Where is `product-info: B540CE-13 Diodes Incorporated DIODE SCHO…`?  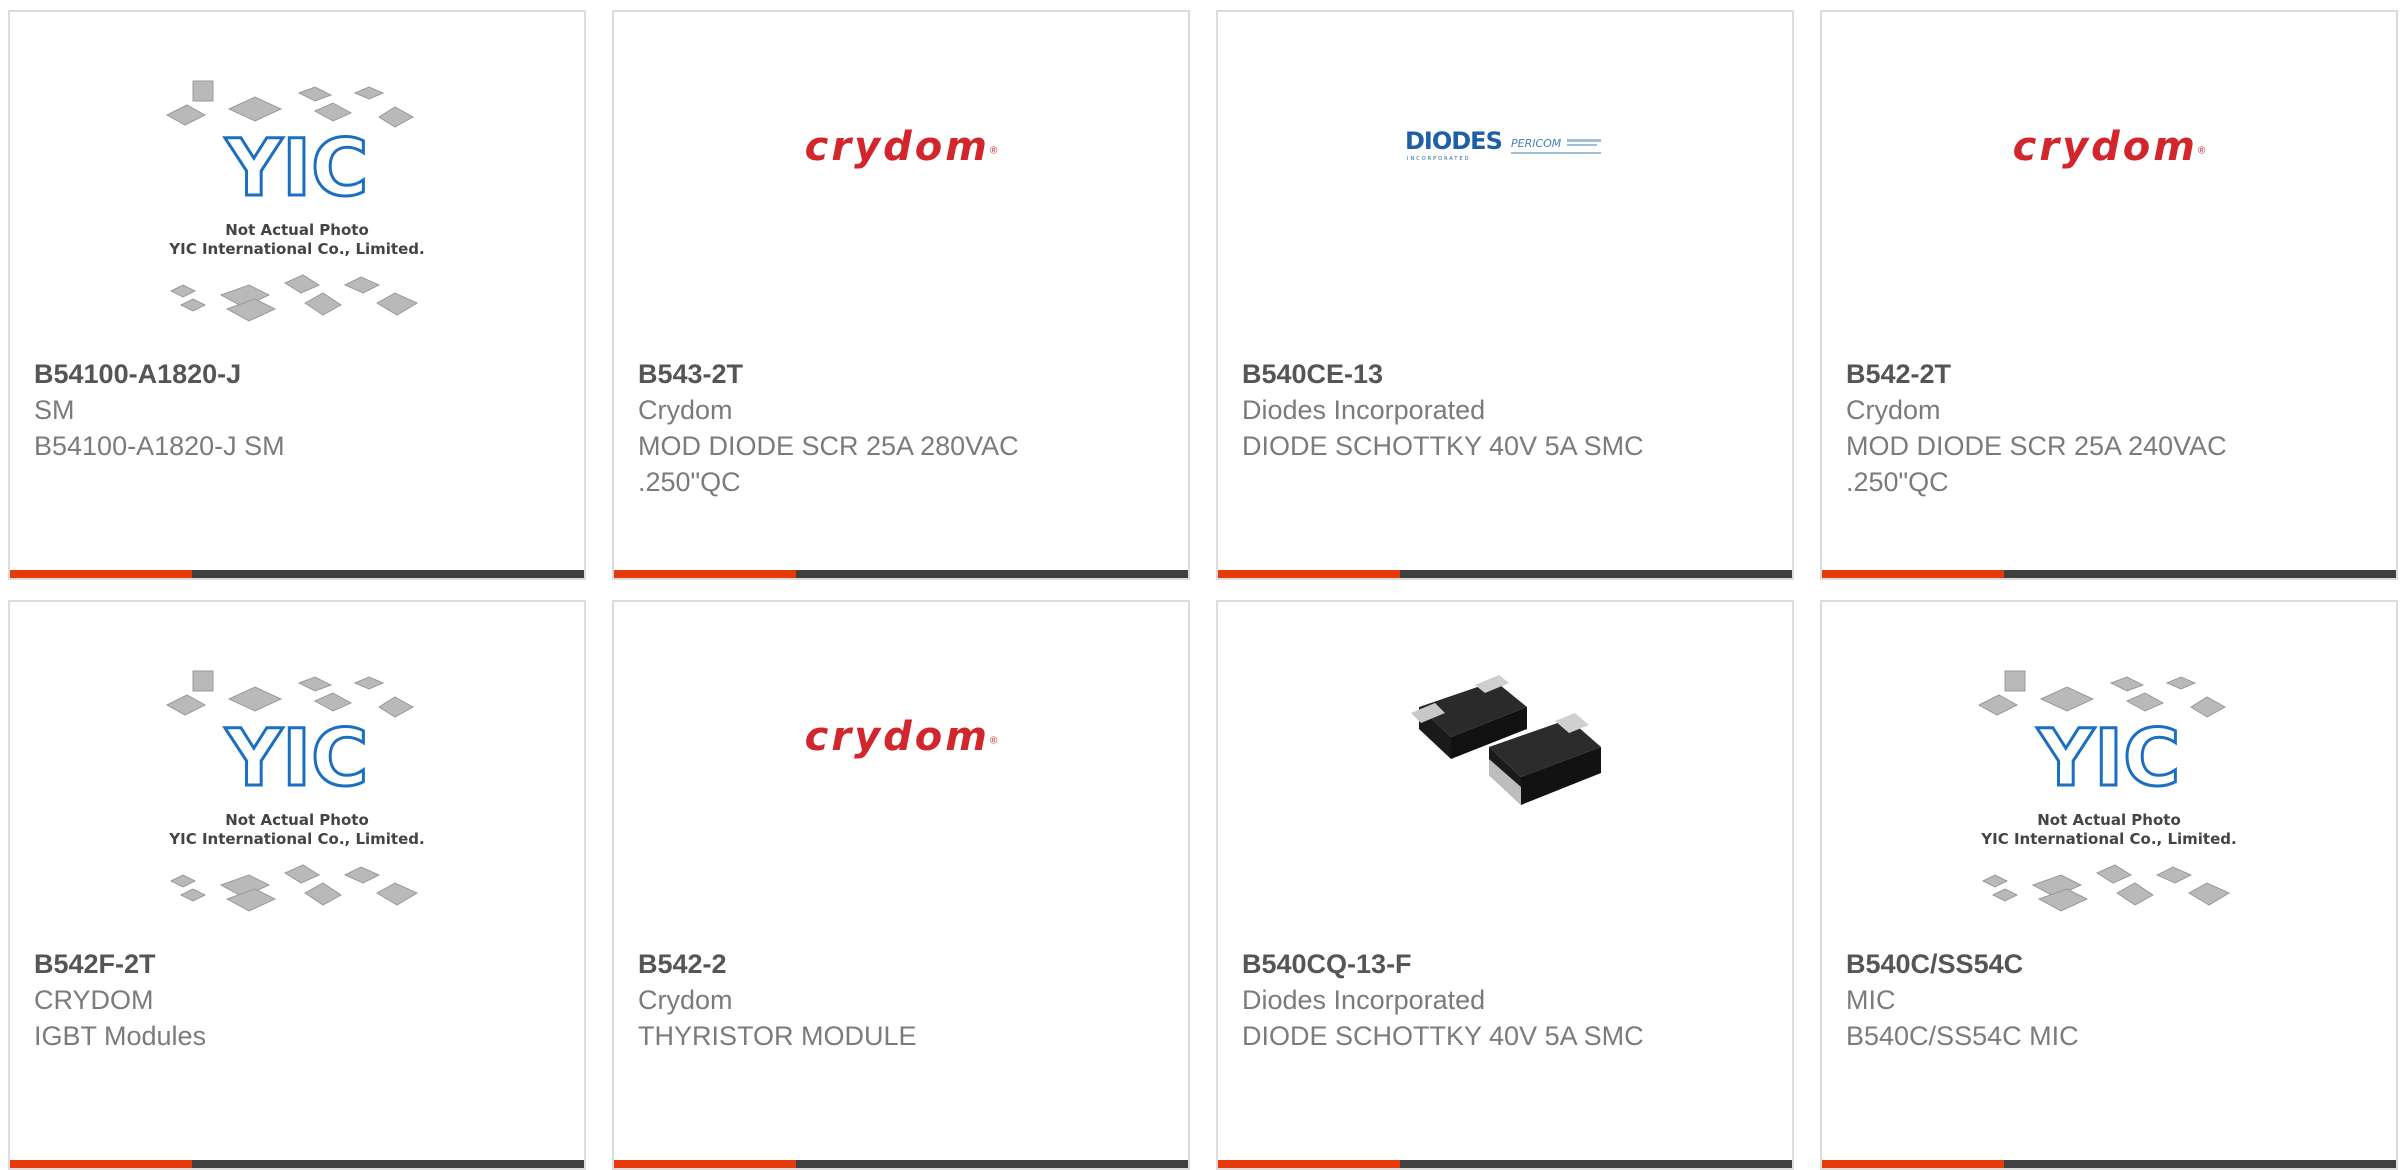
product-info: B540CE-13 Diodes Incorporated DIODE SCHO… is located at coordinates (1507, 410).